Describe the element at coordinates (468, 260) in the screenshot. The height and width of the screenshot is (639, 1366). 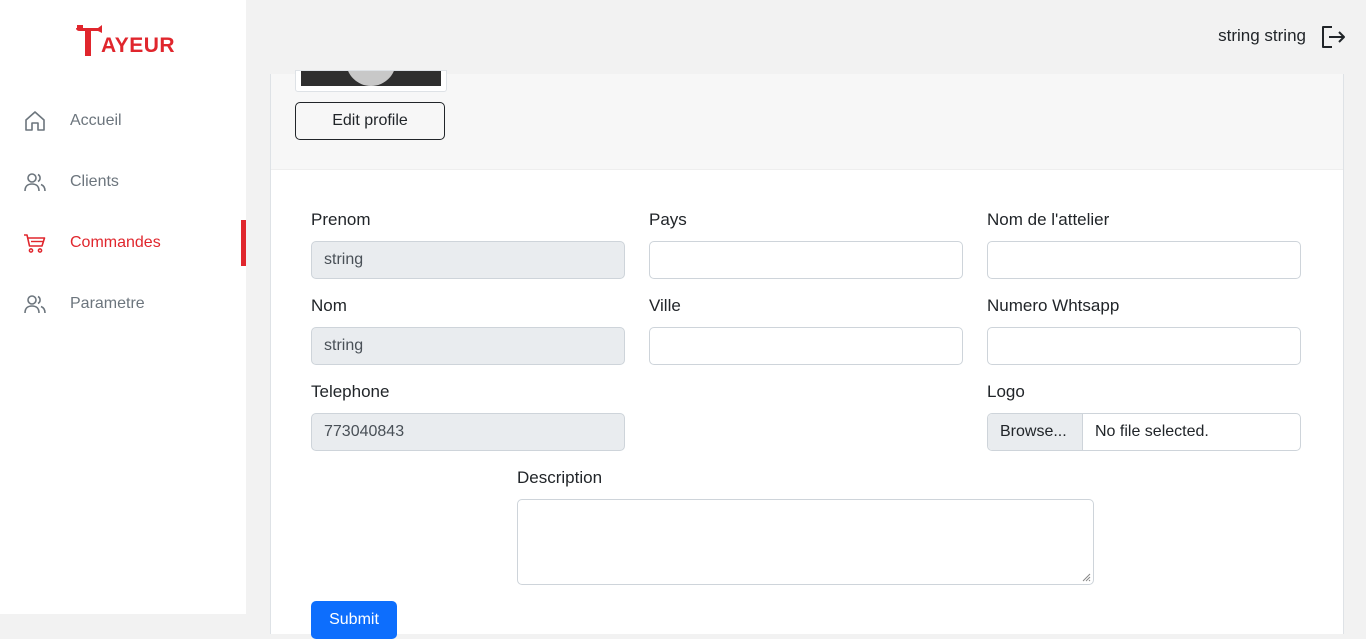
I see `prenom-field: string` at that location.